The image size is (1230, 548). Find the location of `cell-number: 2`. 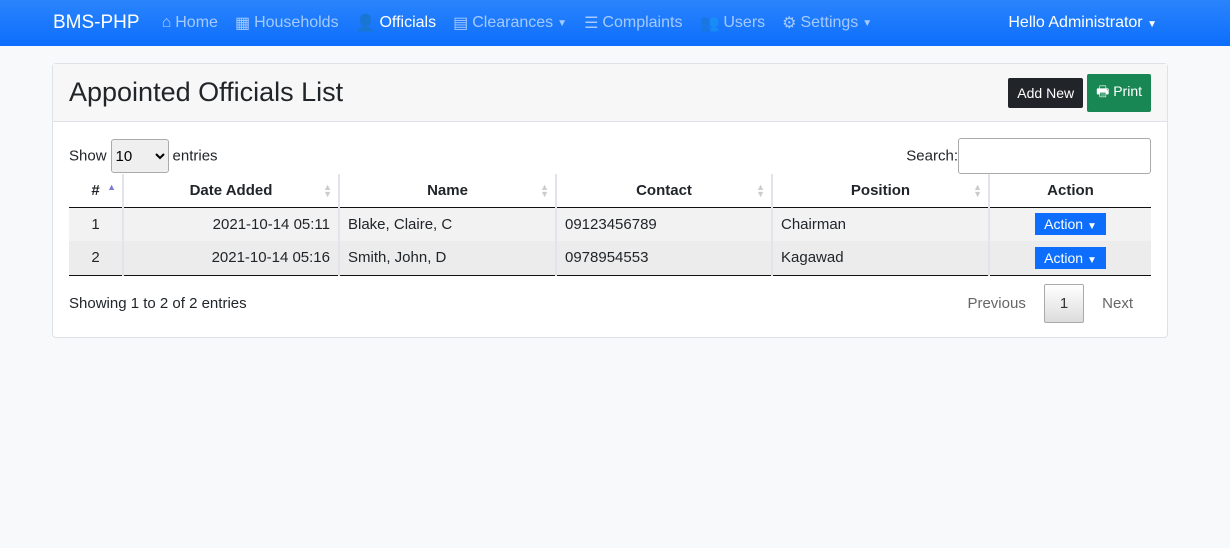

cell-number: 2 is located at coordinates (96, 258).